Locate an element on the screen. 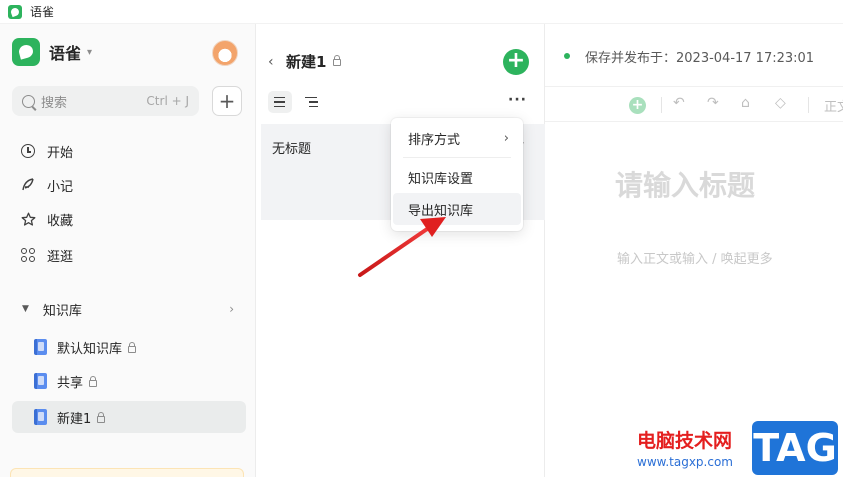 Image resolution: width=843 pixels, height=477 pixels. sidebar-book-new1: 新建1 is located at coordinates (129, 417).